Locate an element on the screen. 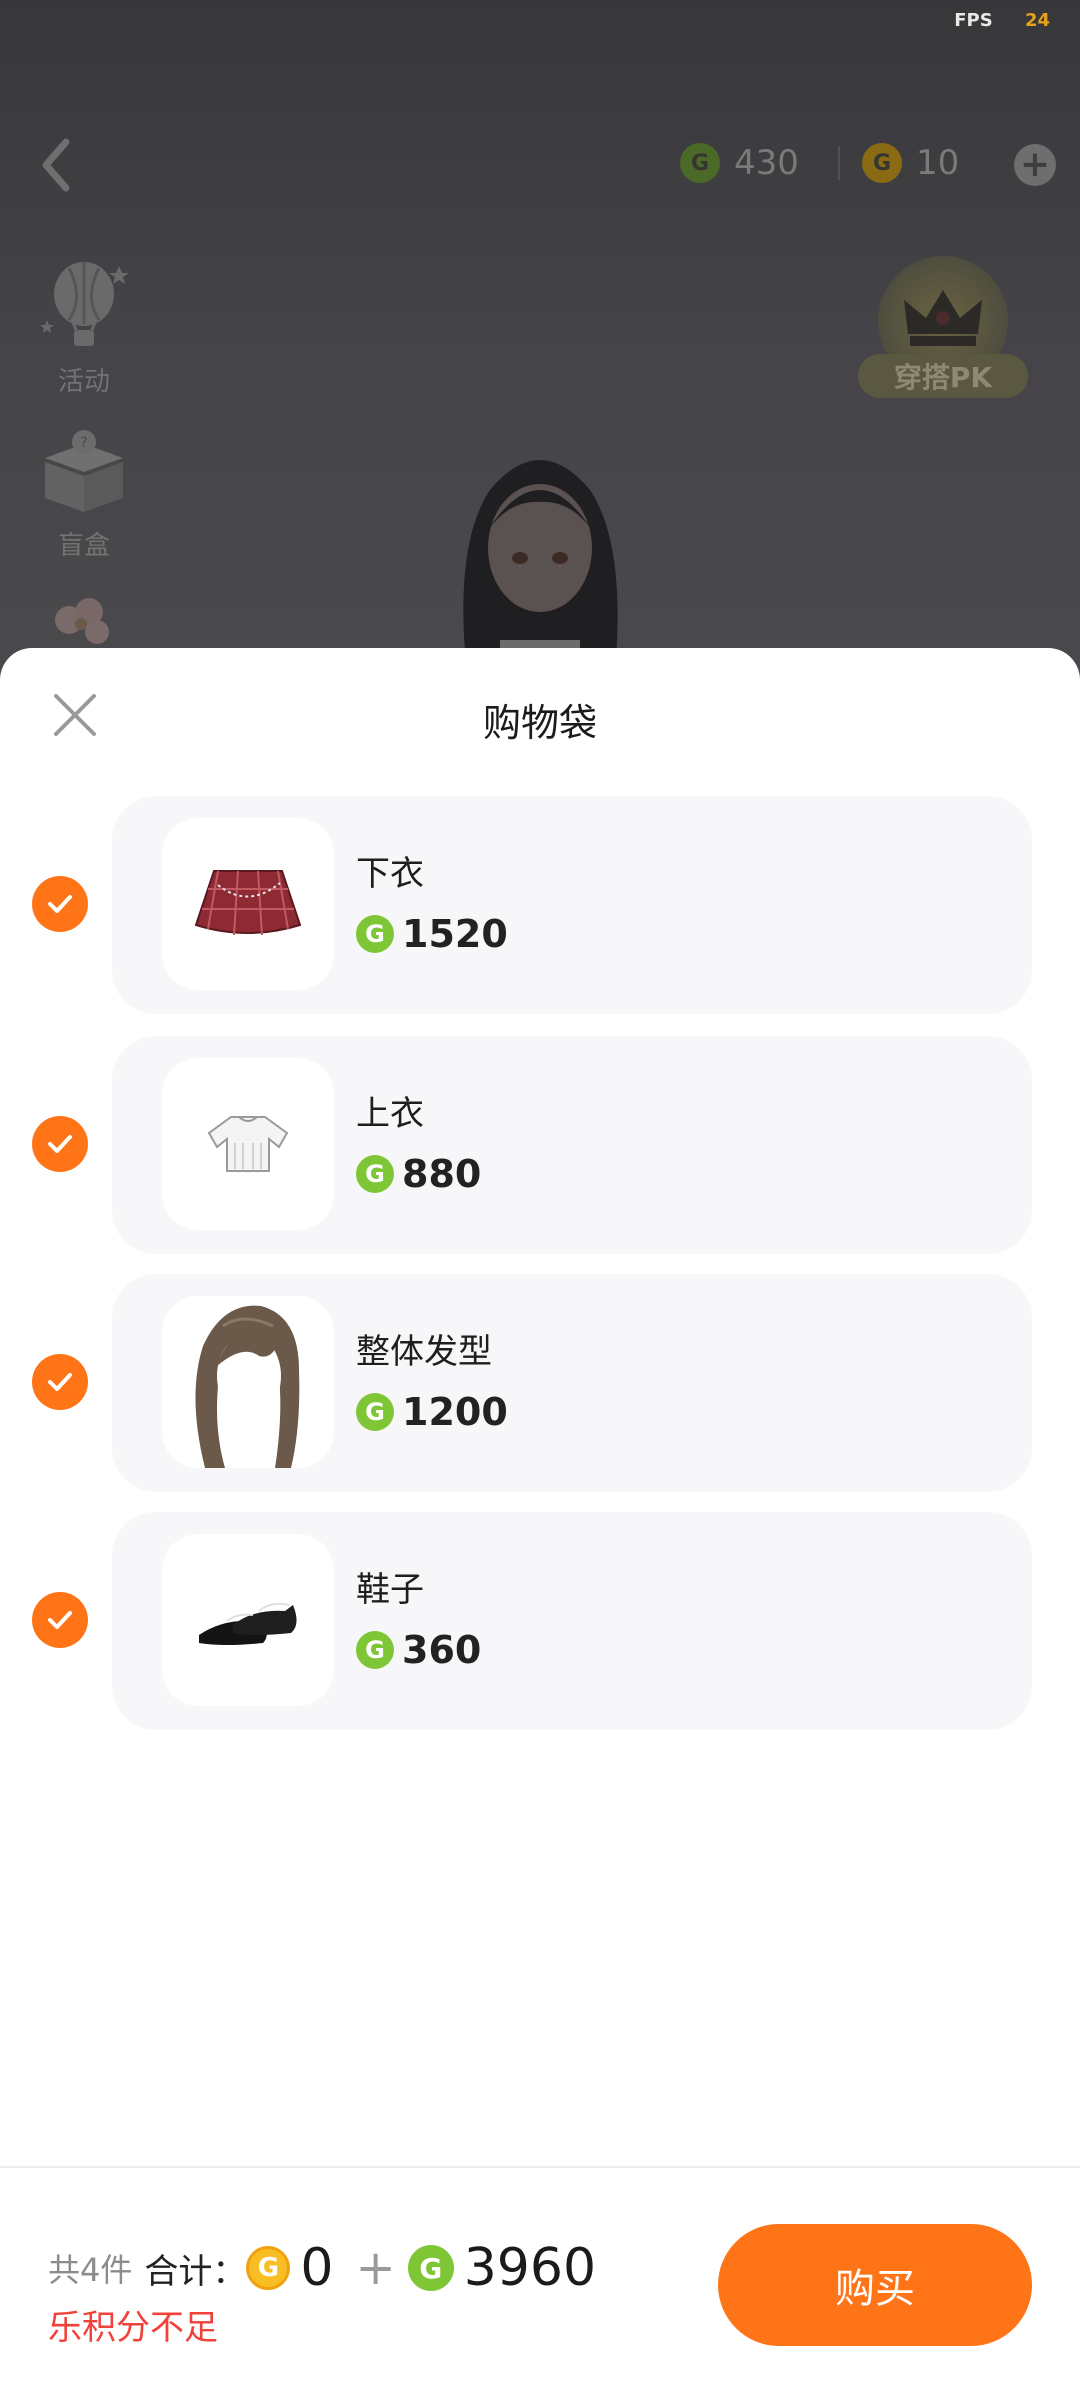  sidebar-item-activity: 活动 is located at coordinates (84, 328).